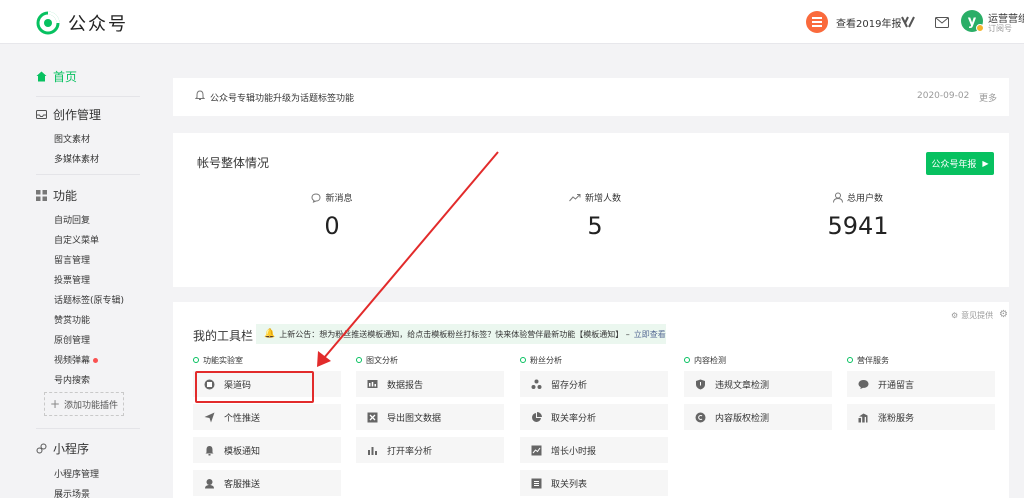  What do you see at coordinates (267, 483) in the screenshot?
I see `tool-service-push: 客服推送` at bounding box center [267, 483].